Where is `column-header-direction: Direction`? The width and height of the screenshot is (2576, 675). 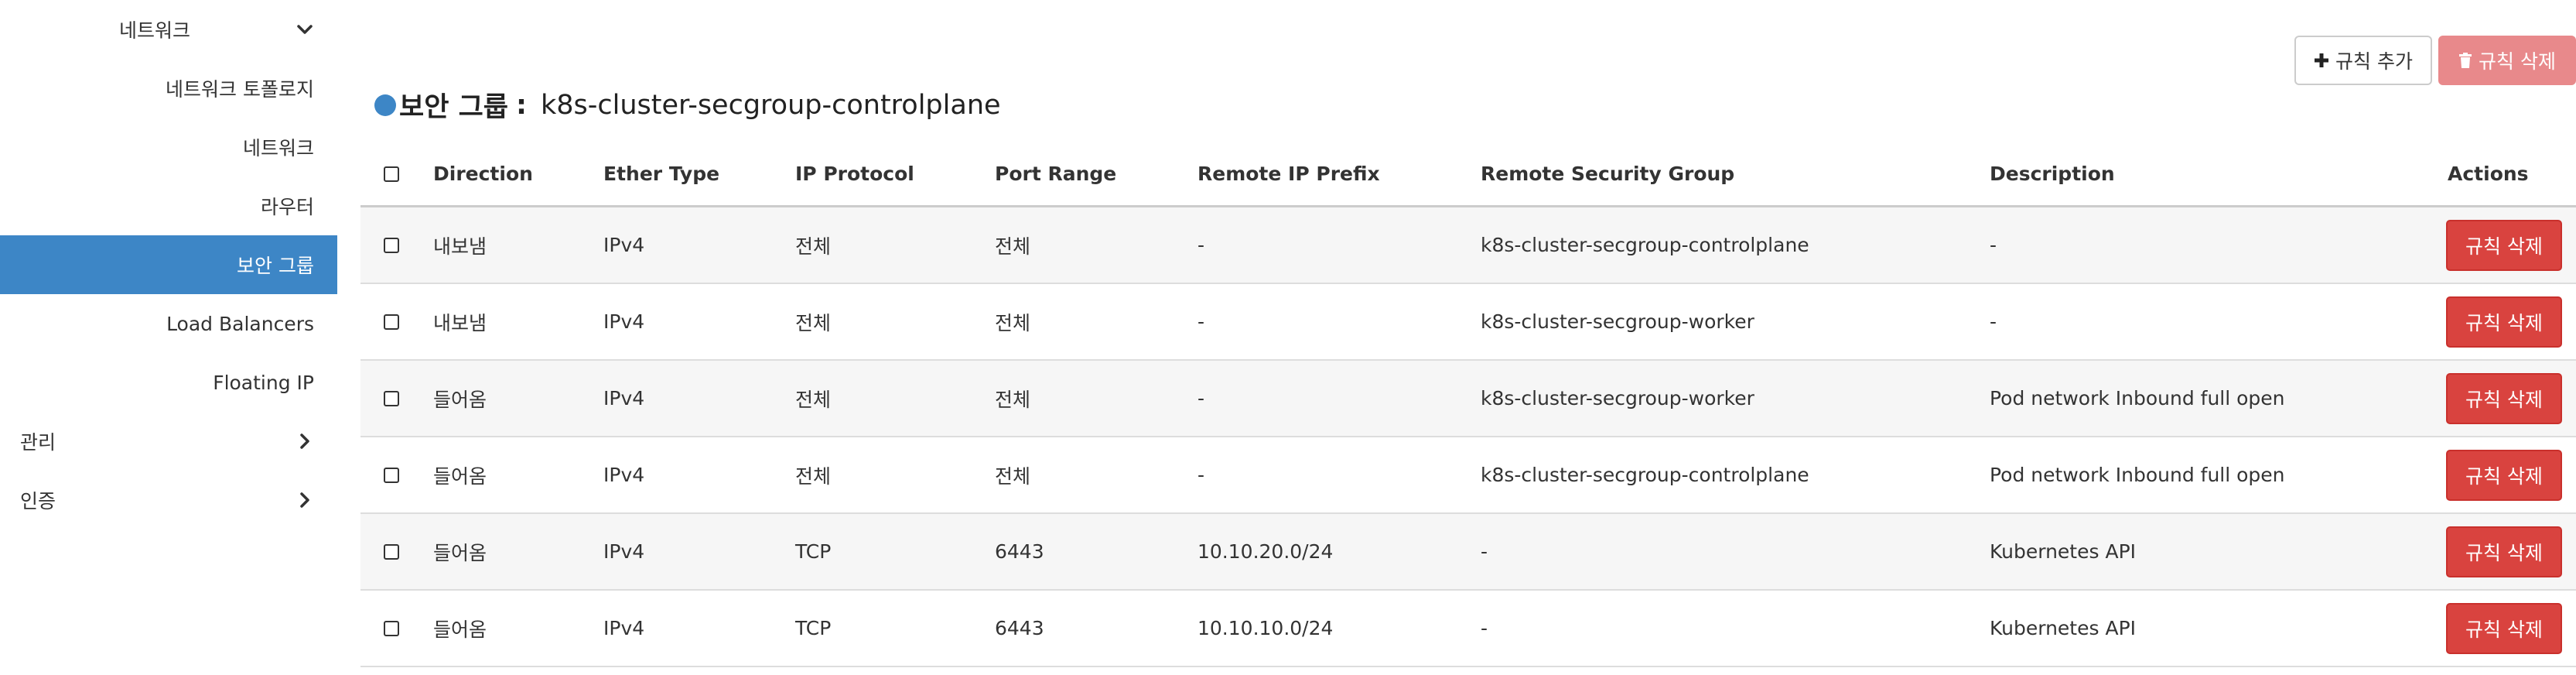
column-header-direction: Direction is located at coordinates (483, 173).